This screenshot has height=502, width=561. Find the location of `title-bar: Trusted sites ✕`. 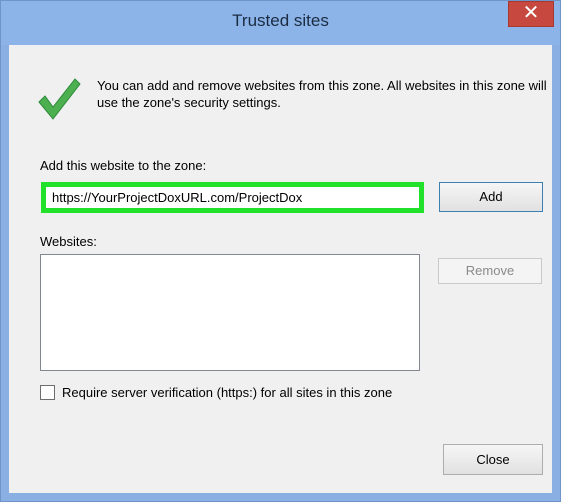

title-bar: Trusted sites ✕ is located at coordinates (280, 23).